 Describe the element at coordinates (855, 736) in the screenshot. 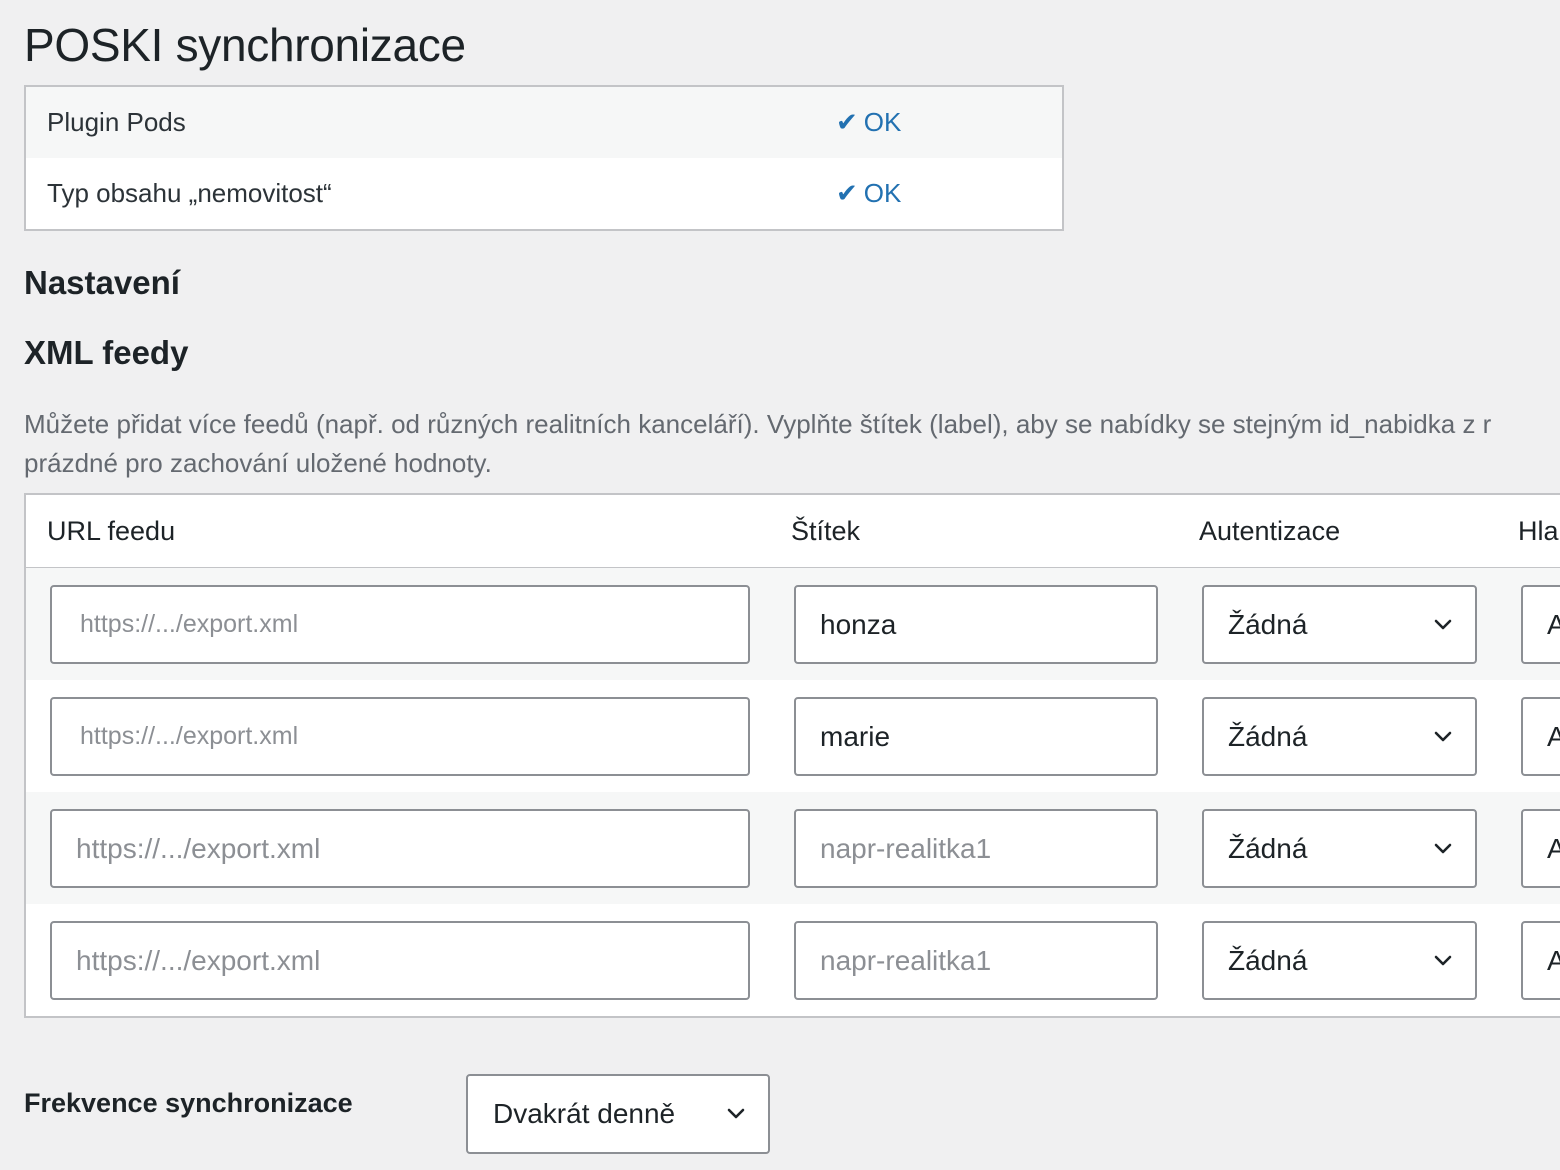

I see `label-value: marie` at that location.